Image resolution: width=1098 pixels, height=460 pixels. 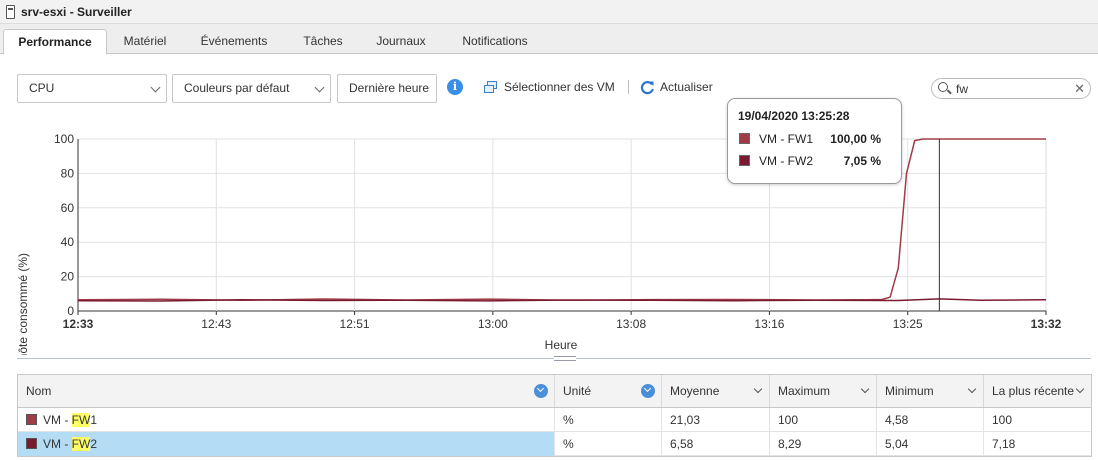 I want to click on tooltip-series-name: VM - FW2, so click(x=786, y=161).